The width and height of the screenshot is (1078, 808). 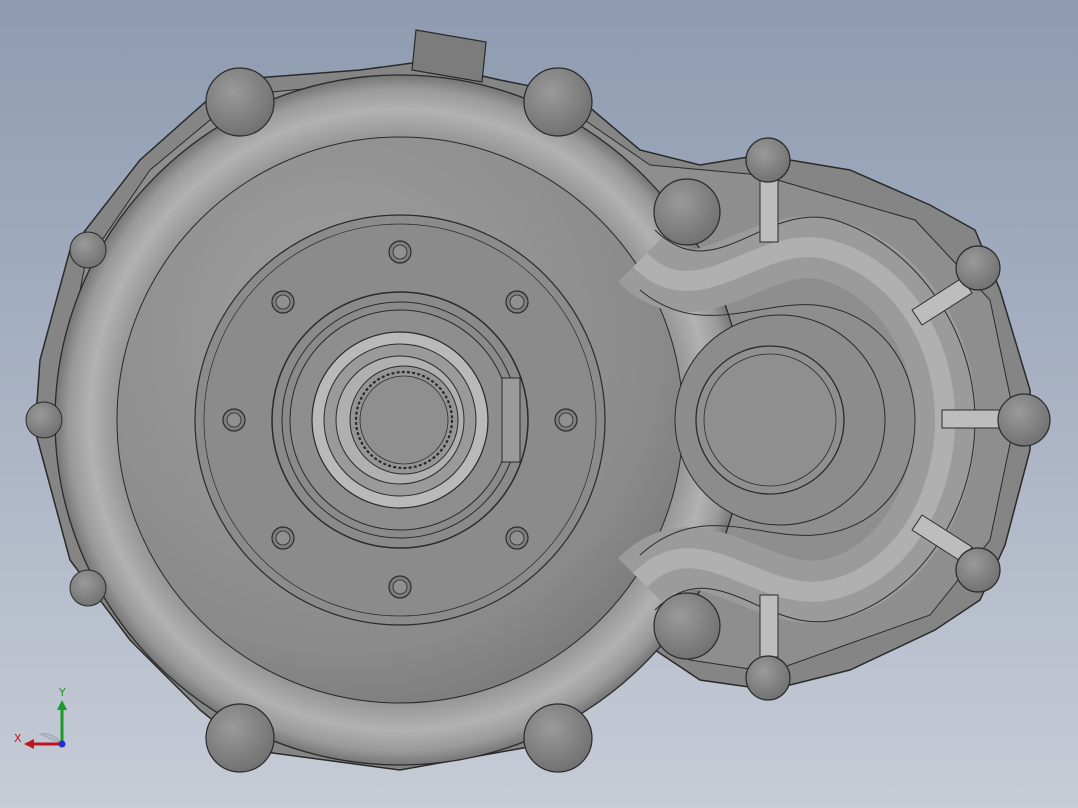 What do you see at coordinates (29, 744) in the screenshot?
I see `x-axis-arrow` at bounding box center [29, 744].